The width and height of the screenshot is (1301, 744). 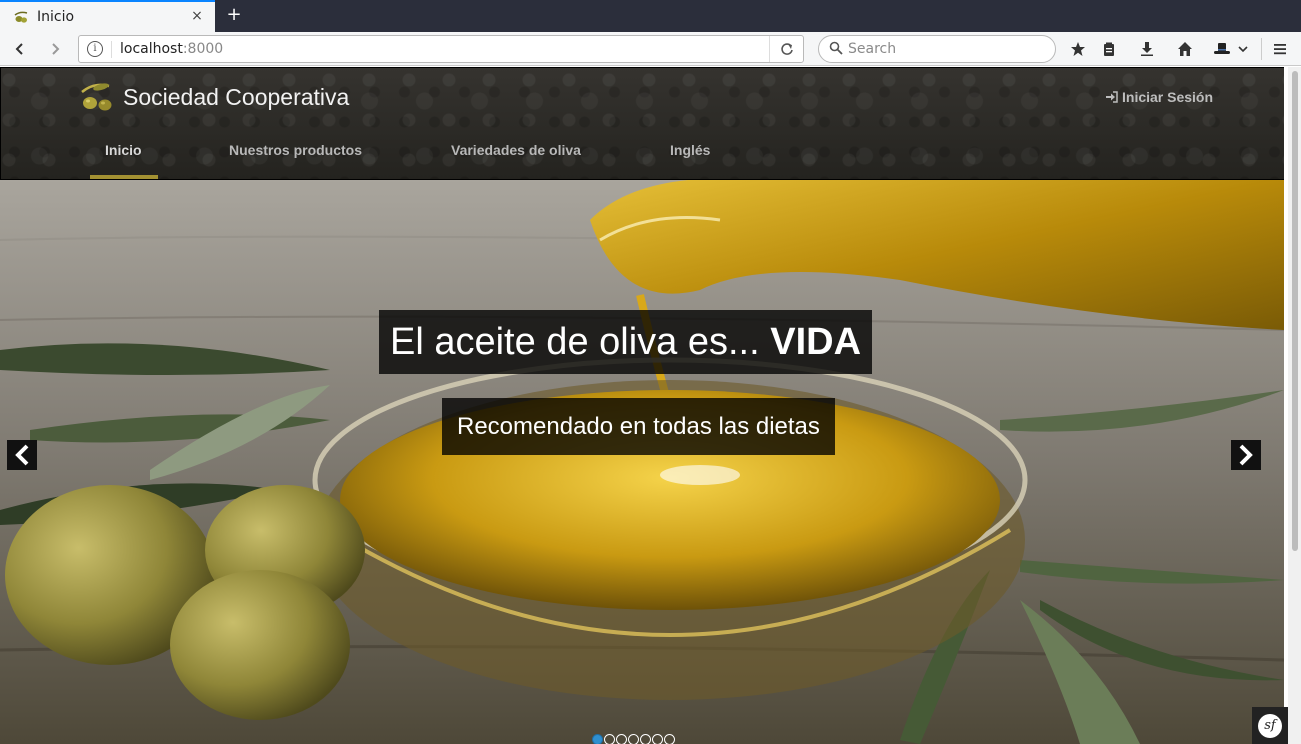 I want to click on login-link: Iniciar Sesión, so click(x=1159, y=97).